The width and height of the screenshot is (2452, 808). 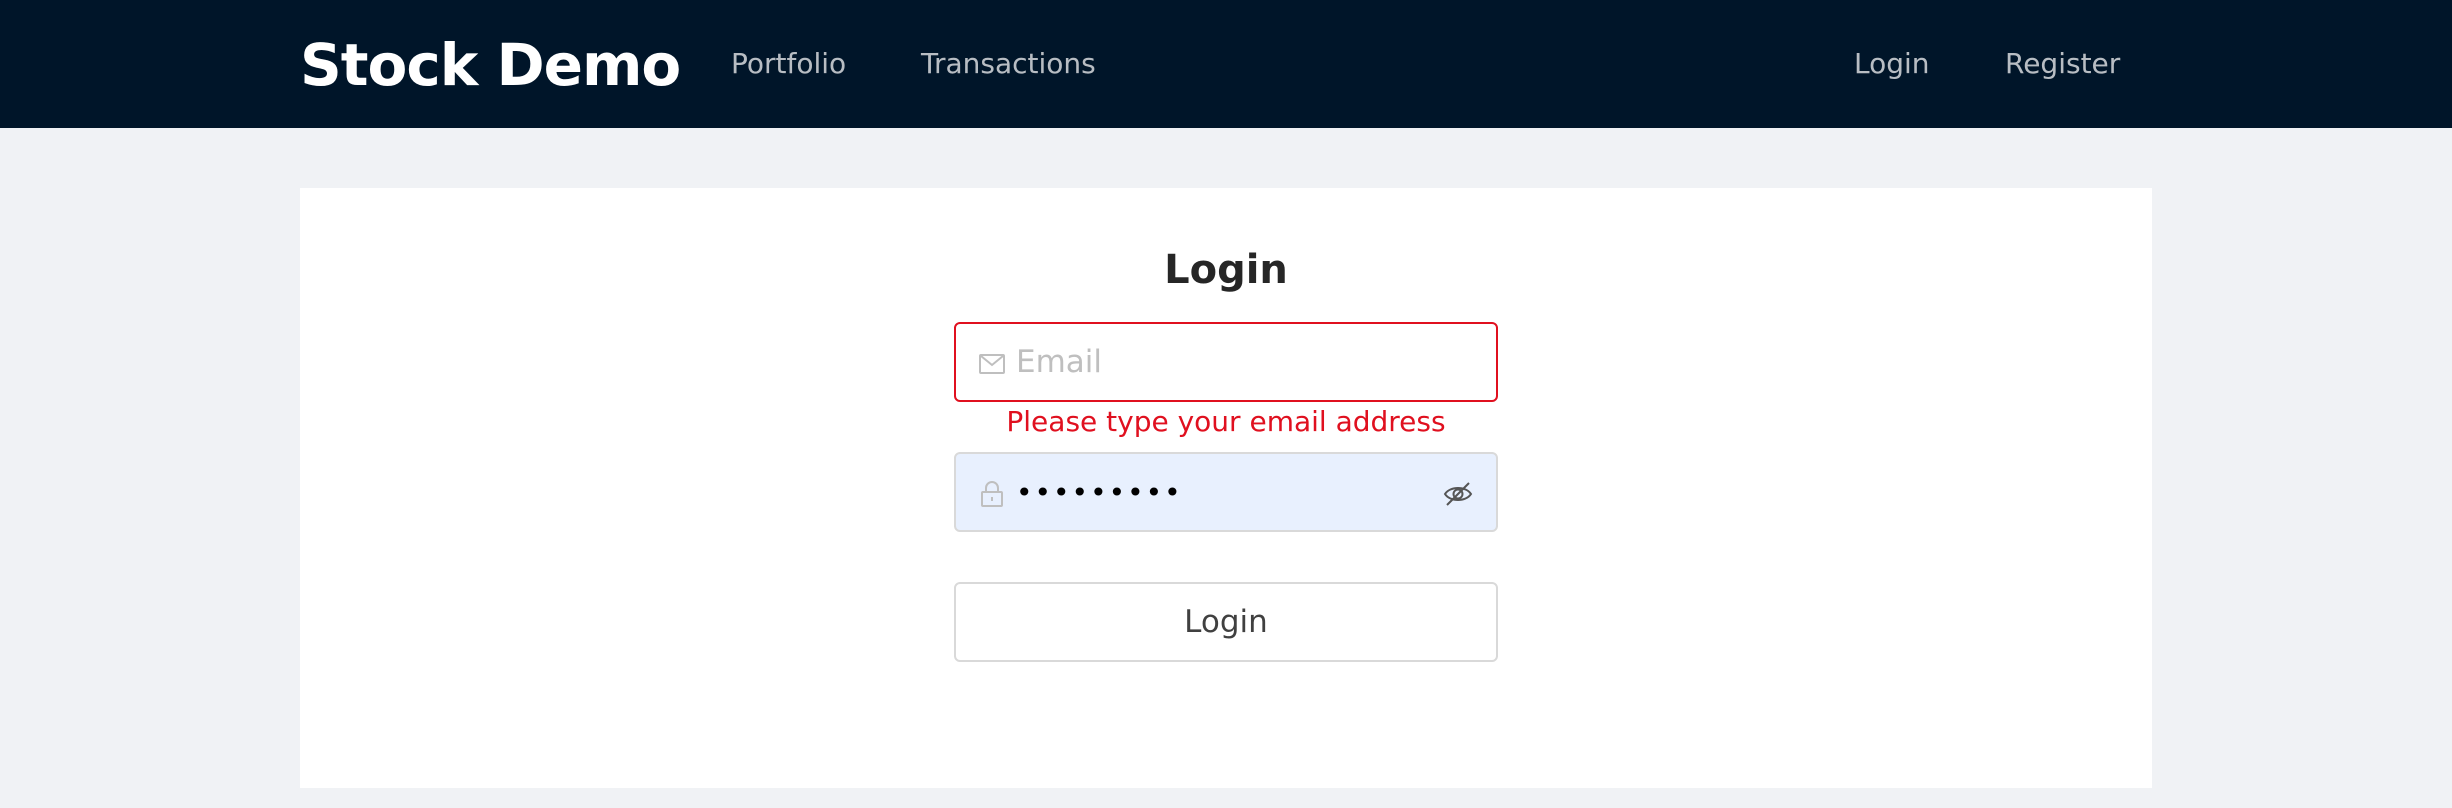 I want to click on page-title: Login, so click(x=1226, y=270).